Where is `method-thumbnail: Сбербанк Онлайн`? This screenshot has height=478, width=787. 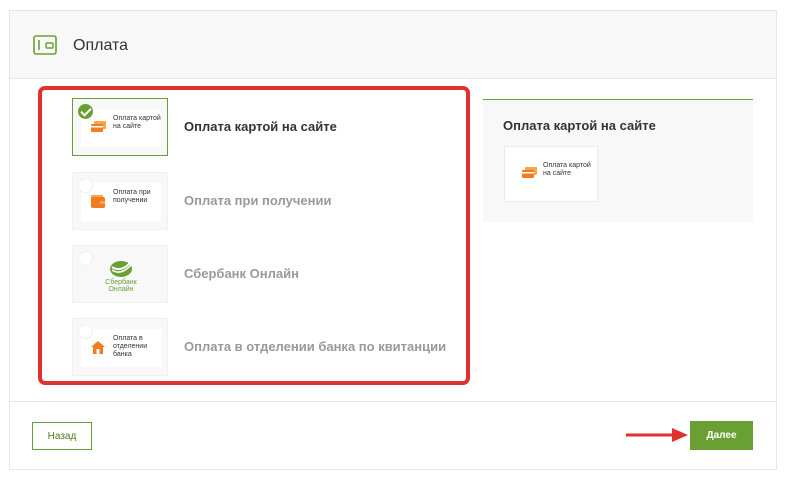
method-thumbnail: Сбербанк Онлайн is located at coordinates (120, 274).